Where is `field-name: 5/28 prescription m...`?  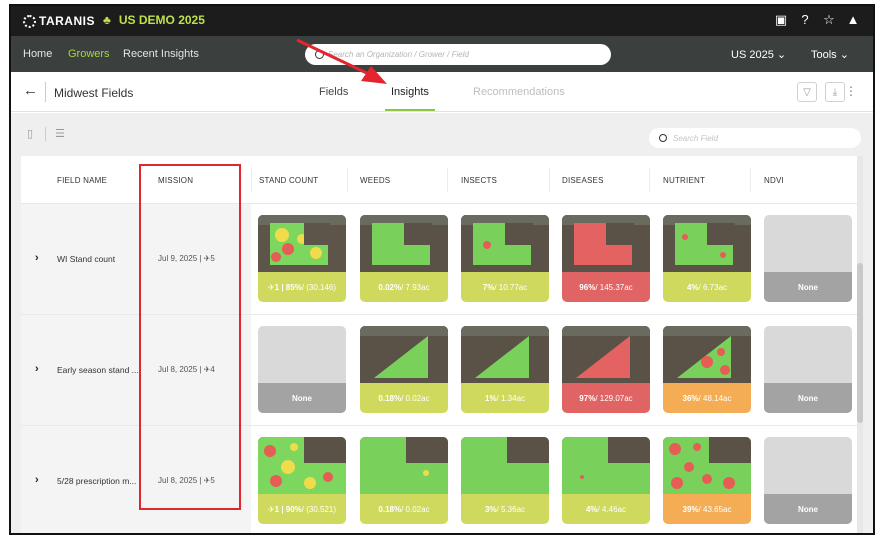
field-name: 5/28 prescription m... is located at coordinates (96, 481).